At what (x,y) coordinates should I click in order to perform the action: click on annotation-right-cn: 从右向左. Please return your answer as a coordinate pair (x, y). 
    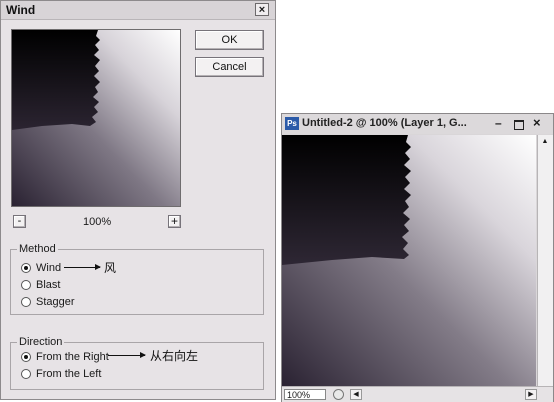
    Looking at the image, I should click on (174, 356).